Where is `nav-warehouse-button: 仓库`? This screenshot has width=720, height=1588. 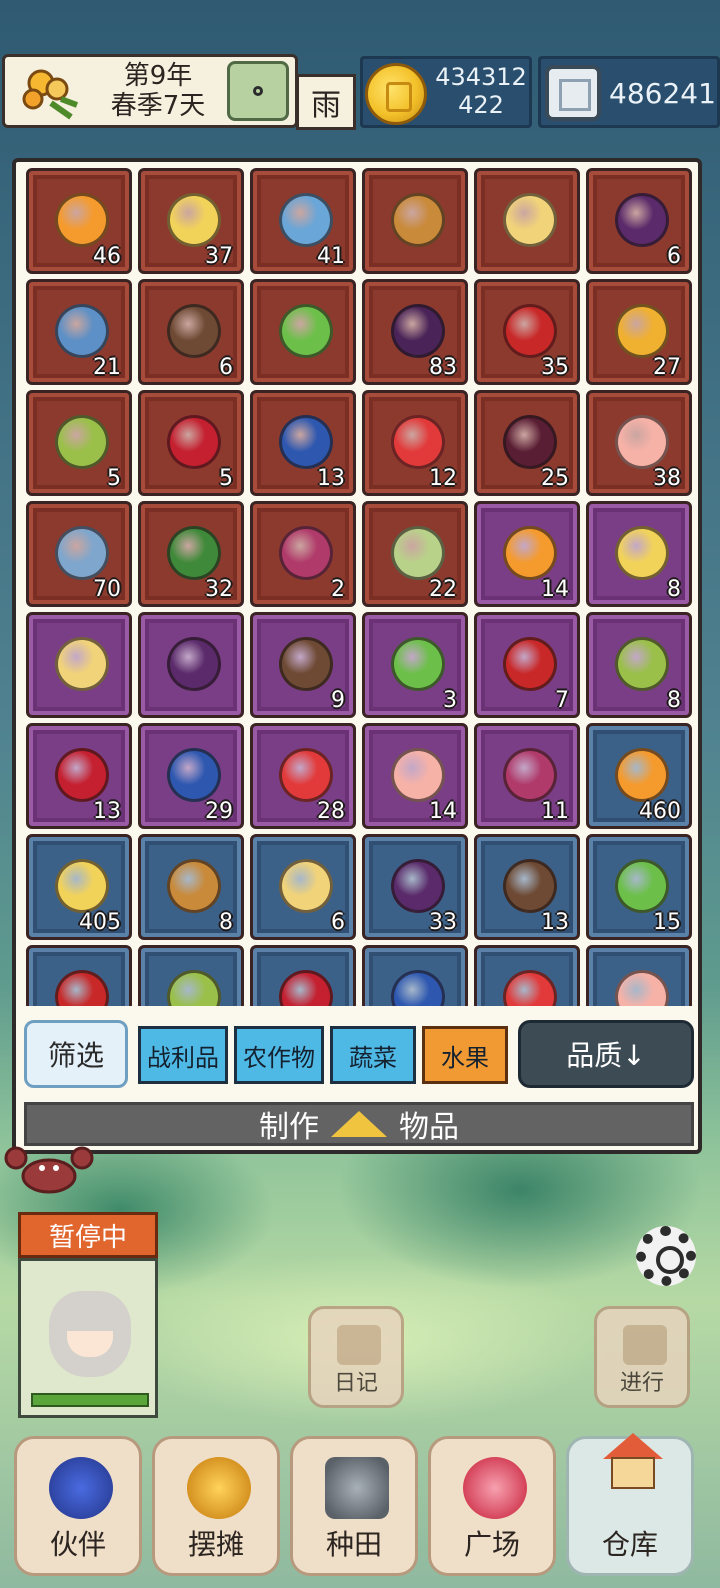
nav-warehouse-button: 仓库 is located at coordinates (630, 1504).